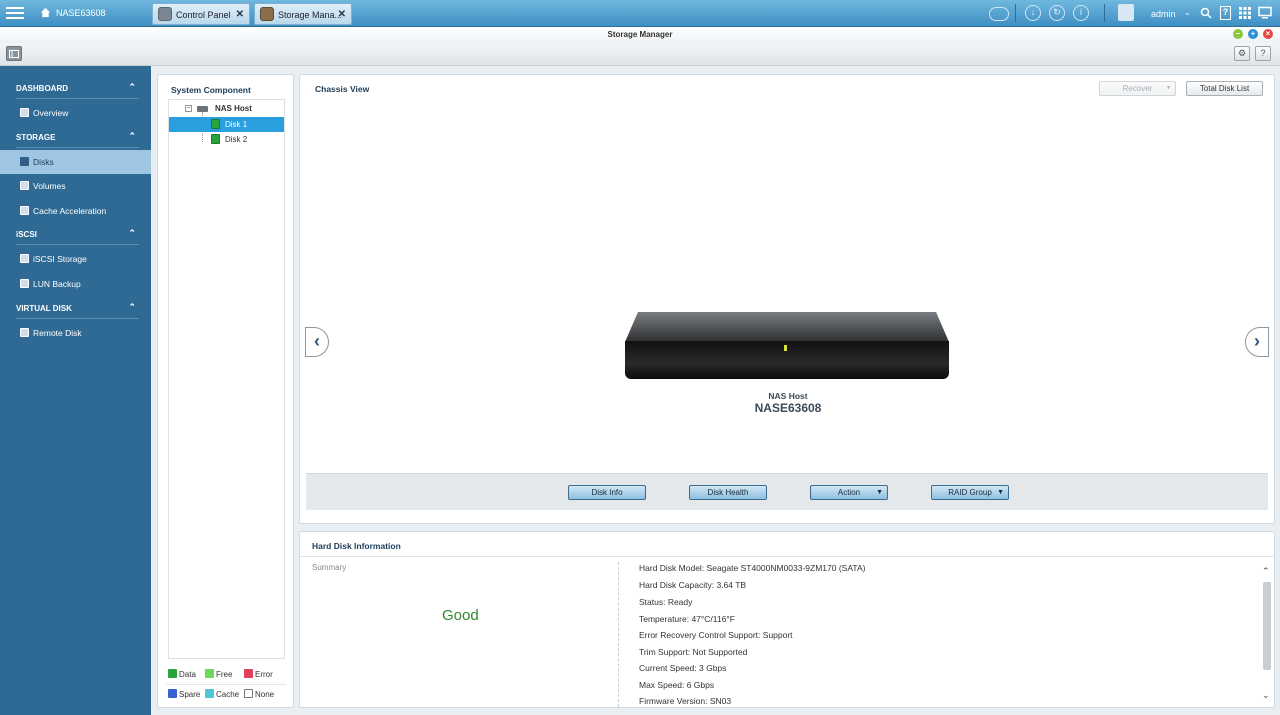 The width and height of the screenshot is (1280, 715). I want to click on info-line-erc-support: Error Recovery Control Support: Support, so click(716, 635).